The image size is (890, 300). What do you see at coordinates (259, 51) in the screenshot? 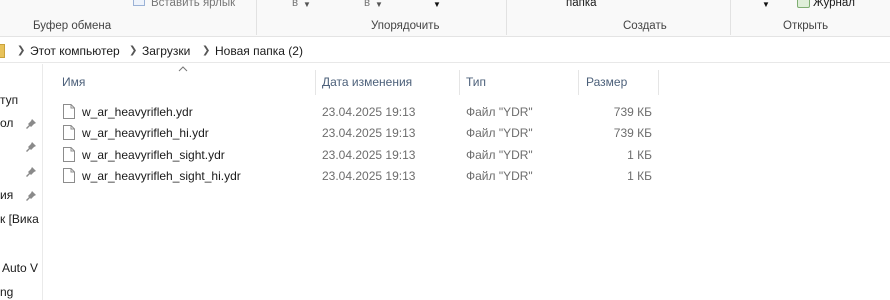
I see `breadcrumb-current-folder: Новая папка (2)` at bounding box center [259, 51].